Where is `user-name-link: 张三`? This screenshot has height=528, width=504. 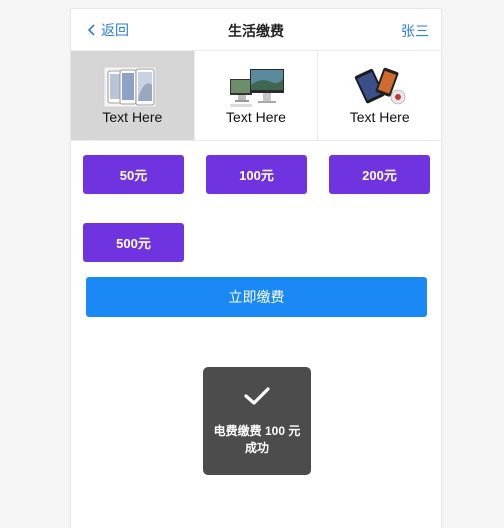
user-name-link: 张三 is located at coordinates (415, 31).